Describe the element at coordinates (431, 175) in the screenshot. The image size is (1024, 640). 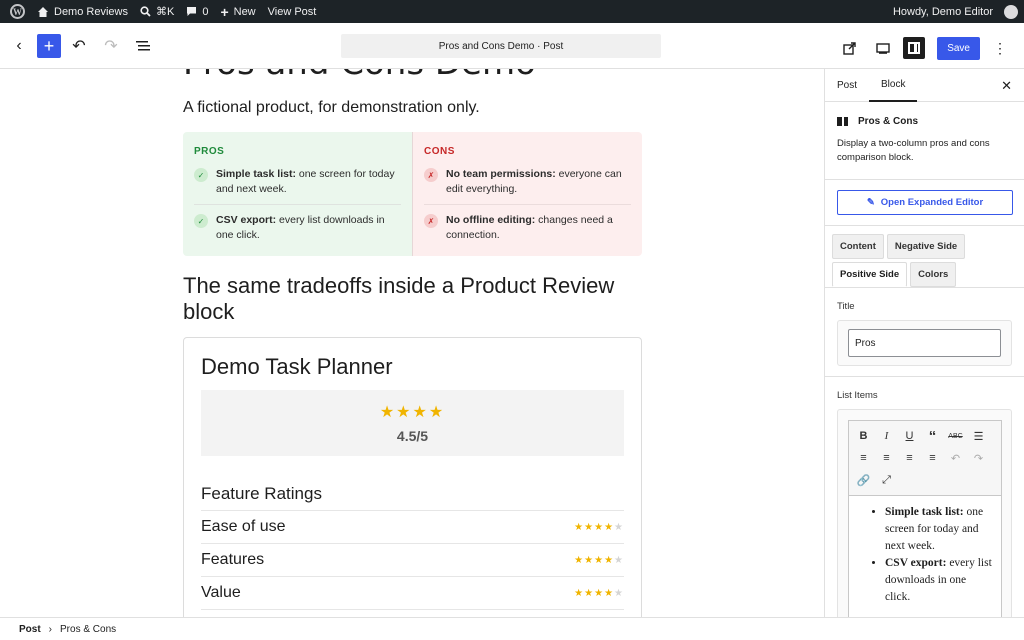
I see `cross-icon: ✗` at that location.